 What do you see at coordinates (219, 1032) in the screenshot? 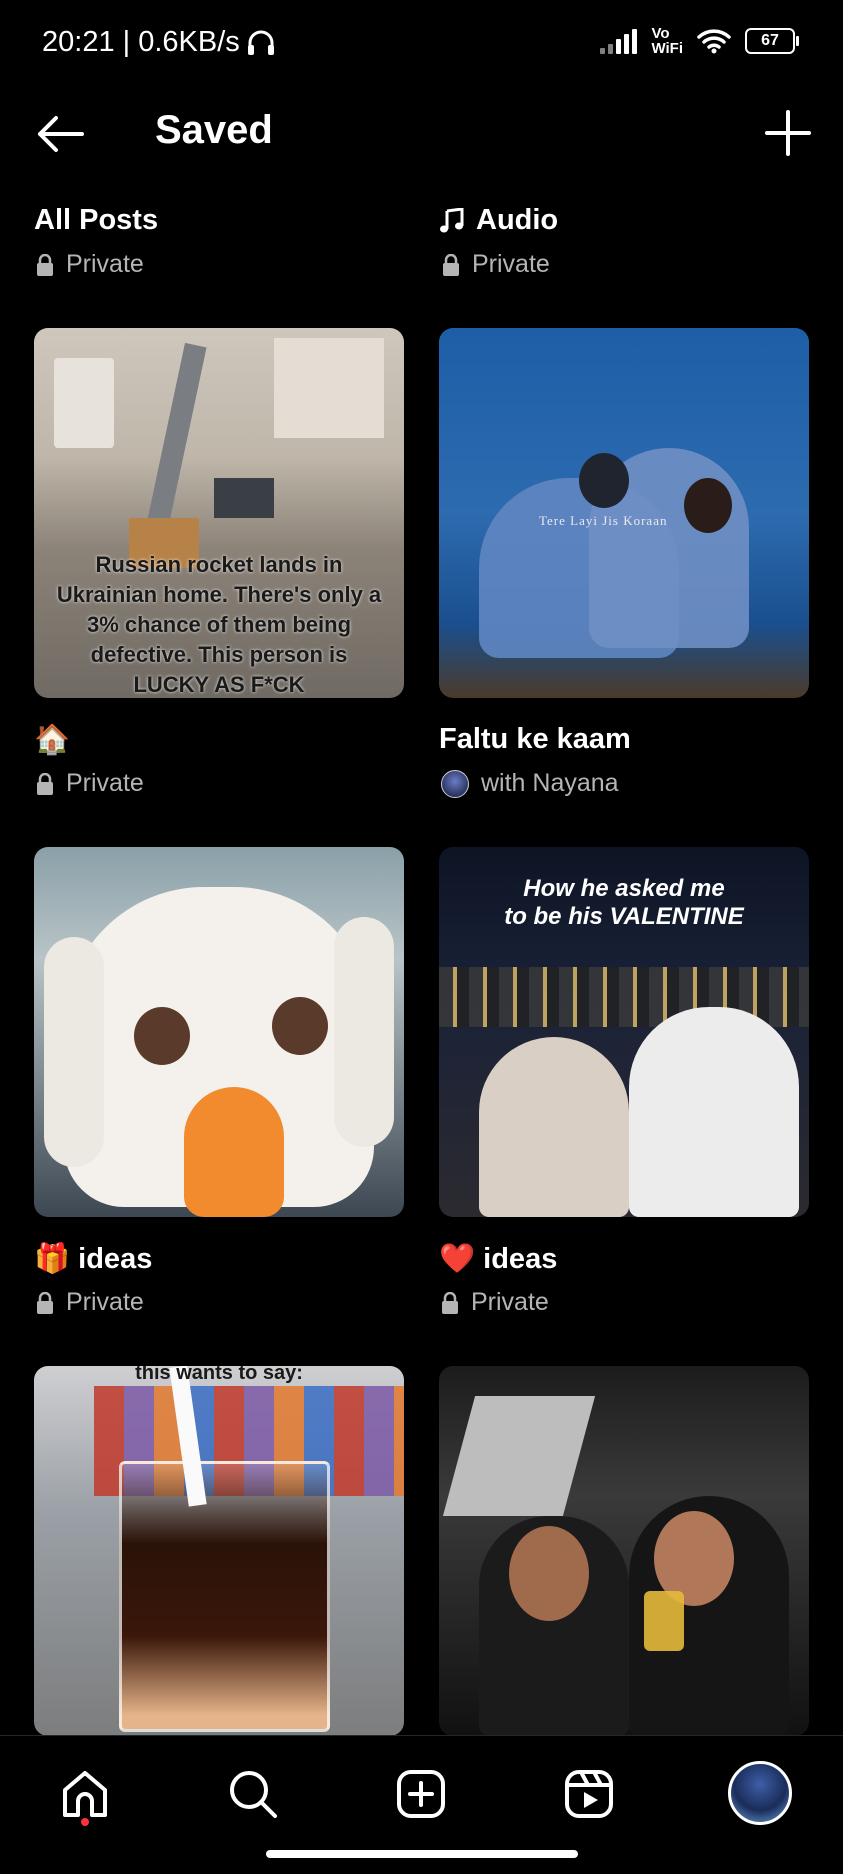
I see `collection-thumbnail-gift-ideas` at bounding box center [219, 1032].